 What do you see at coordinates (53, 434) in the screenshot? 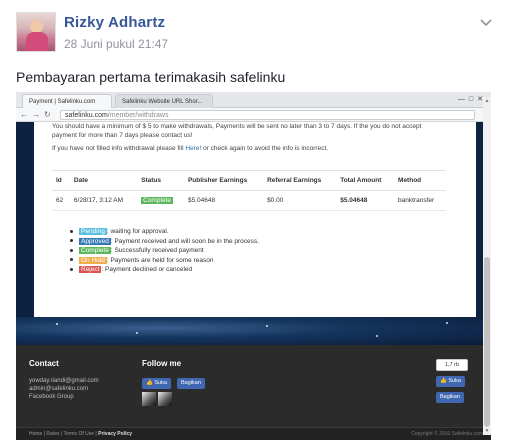
I see `footer-link: Rates` at bounding box center [53, 434].